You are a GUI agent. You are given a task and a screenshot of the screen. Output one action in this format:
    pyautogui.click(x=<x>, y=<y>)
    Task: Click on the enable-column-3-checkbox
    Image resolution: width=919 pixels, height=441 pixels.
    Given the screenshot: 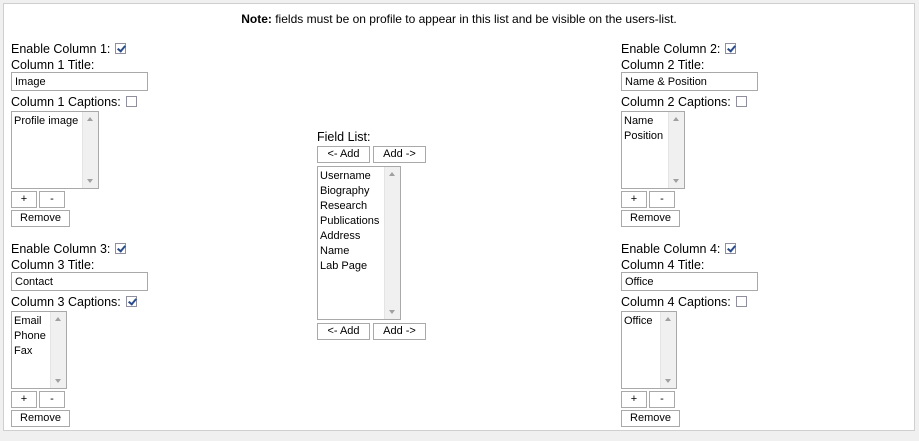 What is the action you would take?
    pyautogui.click(x=121, y=249)
    